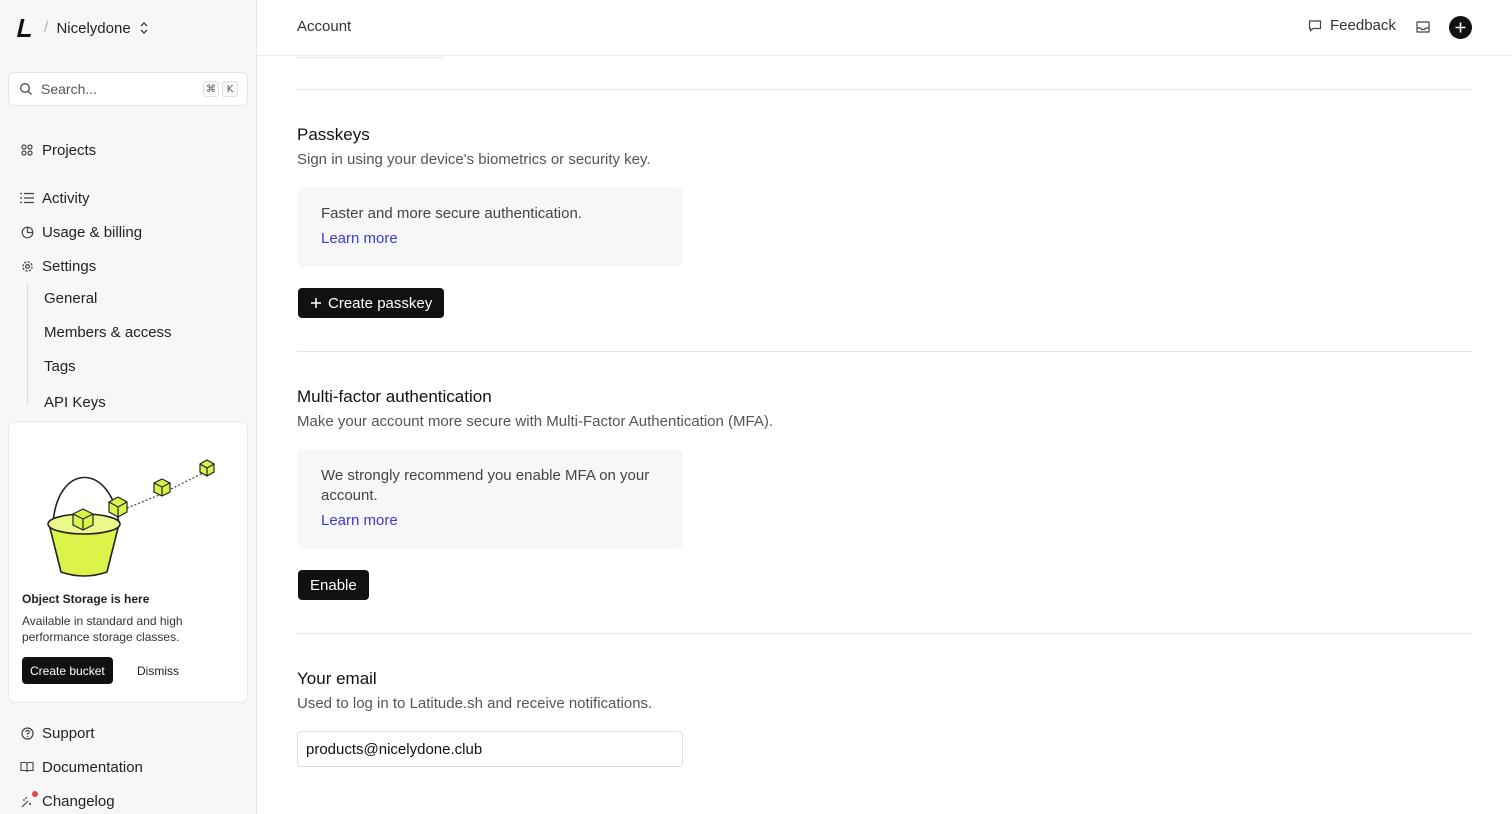  Describe the element at coordinates (490, 749) in the screenshot. I see `email-field` at that location.